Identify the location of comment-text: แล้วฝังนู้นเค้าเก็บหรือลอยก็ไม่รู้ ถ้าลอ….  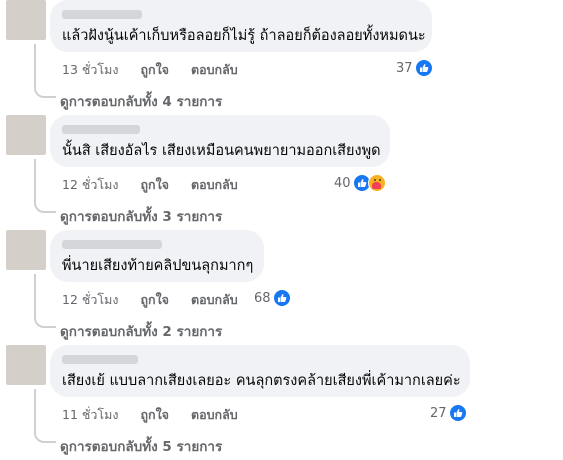
(244, 36).